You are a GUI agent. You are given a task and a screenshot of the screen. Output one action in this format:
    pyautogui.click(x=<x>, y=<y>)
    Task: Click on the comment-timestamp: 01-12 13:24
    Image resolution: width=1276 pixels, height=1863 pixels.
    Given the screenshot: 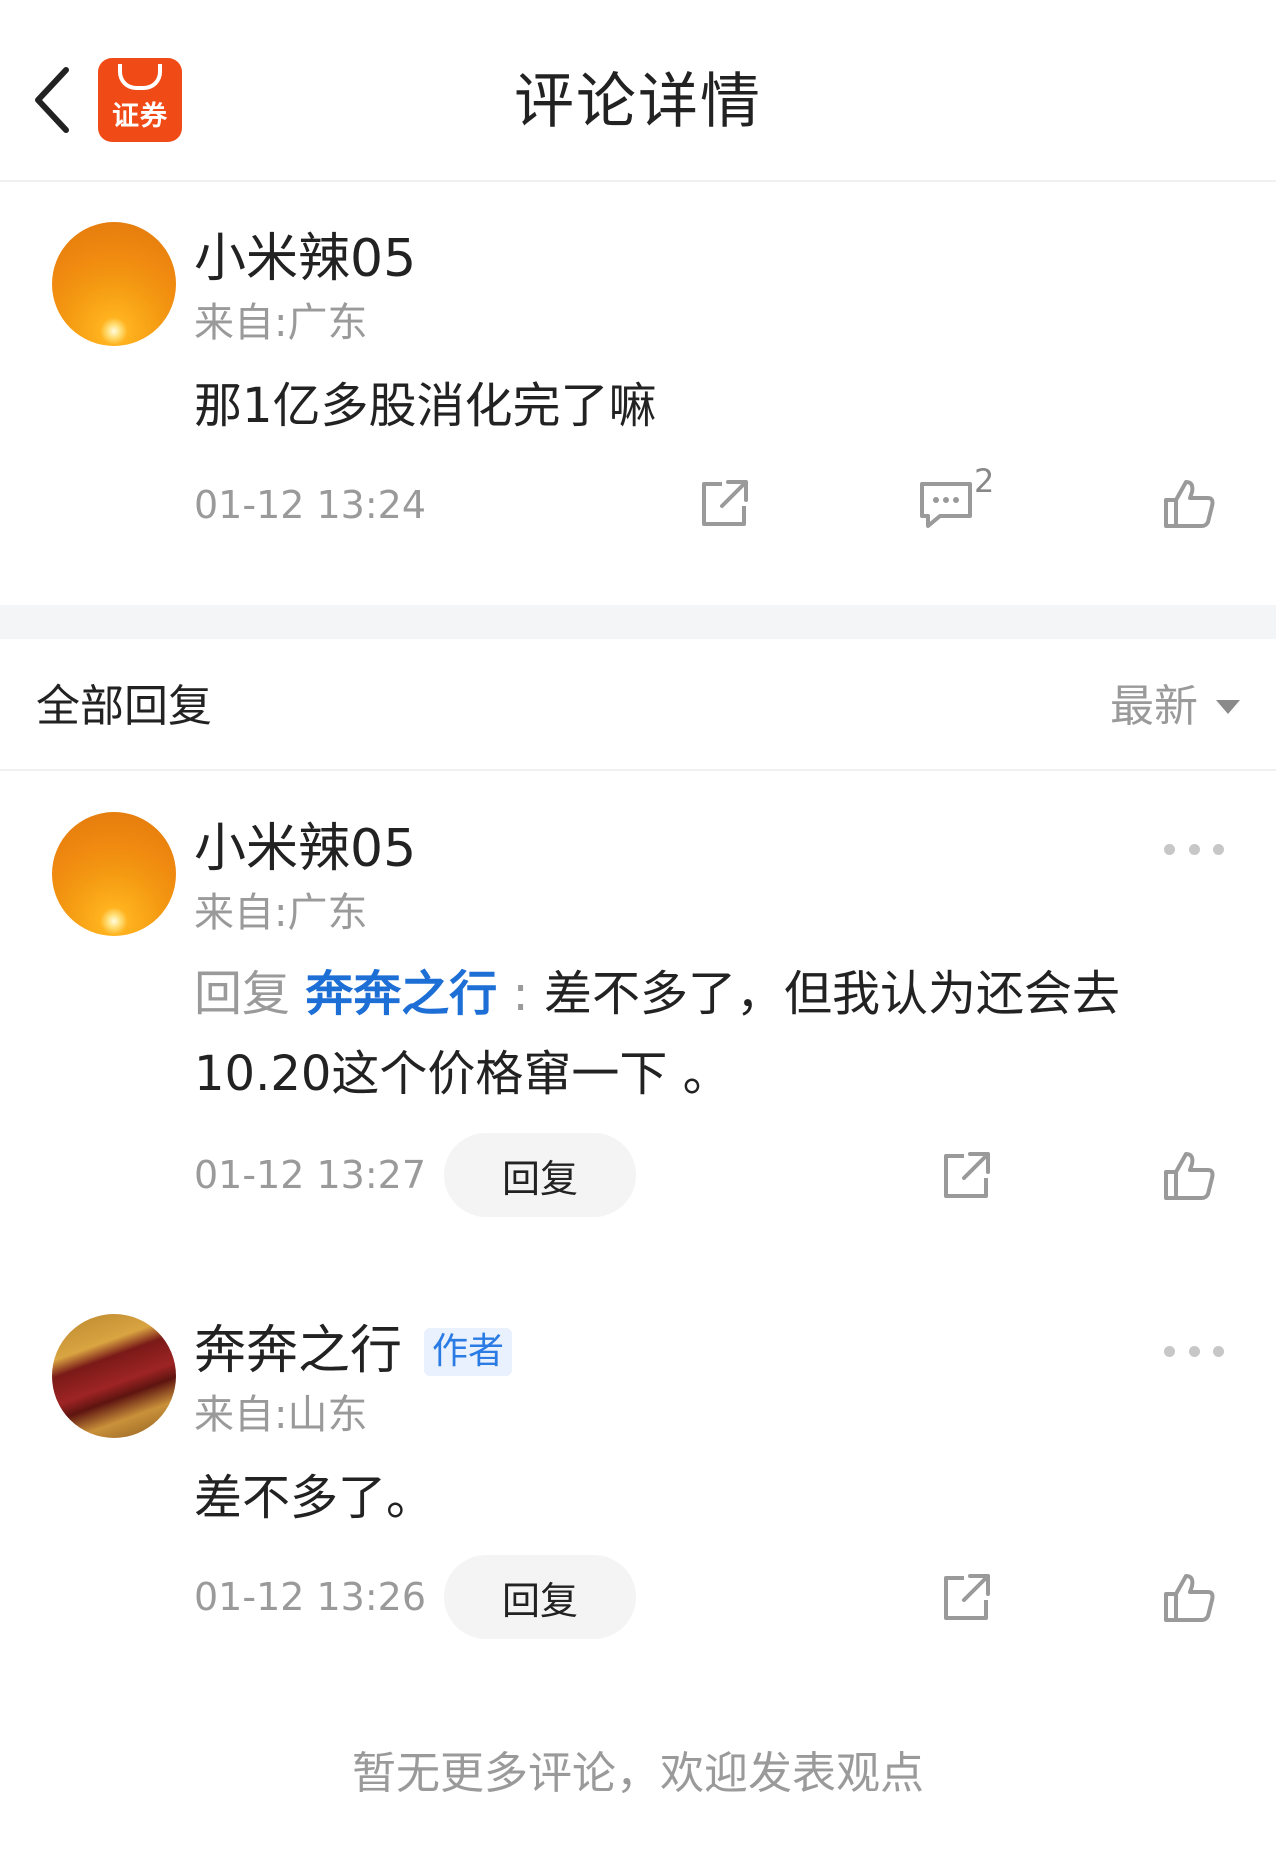 What is the action you would take?
    pyautogui.click(x=310, y=505)
    